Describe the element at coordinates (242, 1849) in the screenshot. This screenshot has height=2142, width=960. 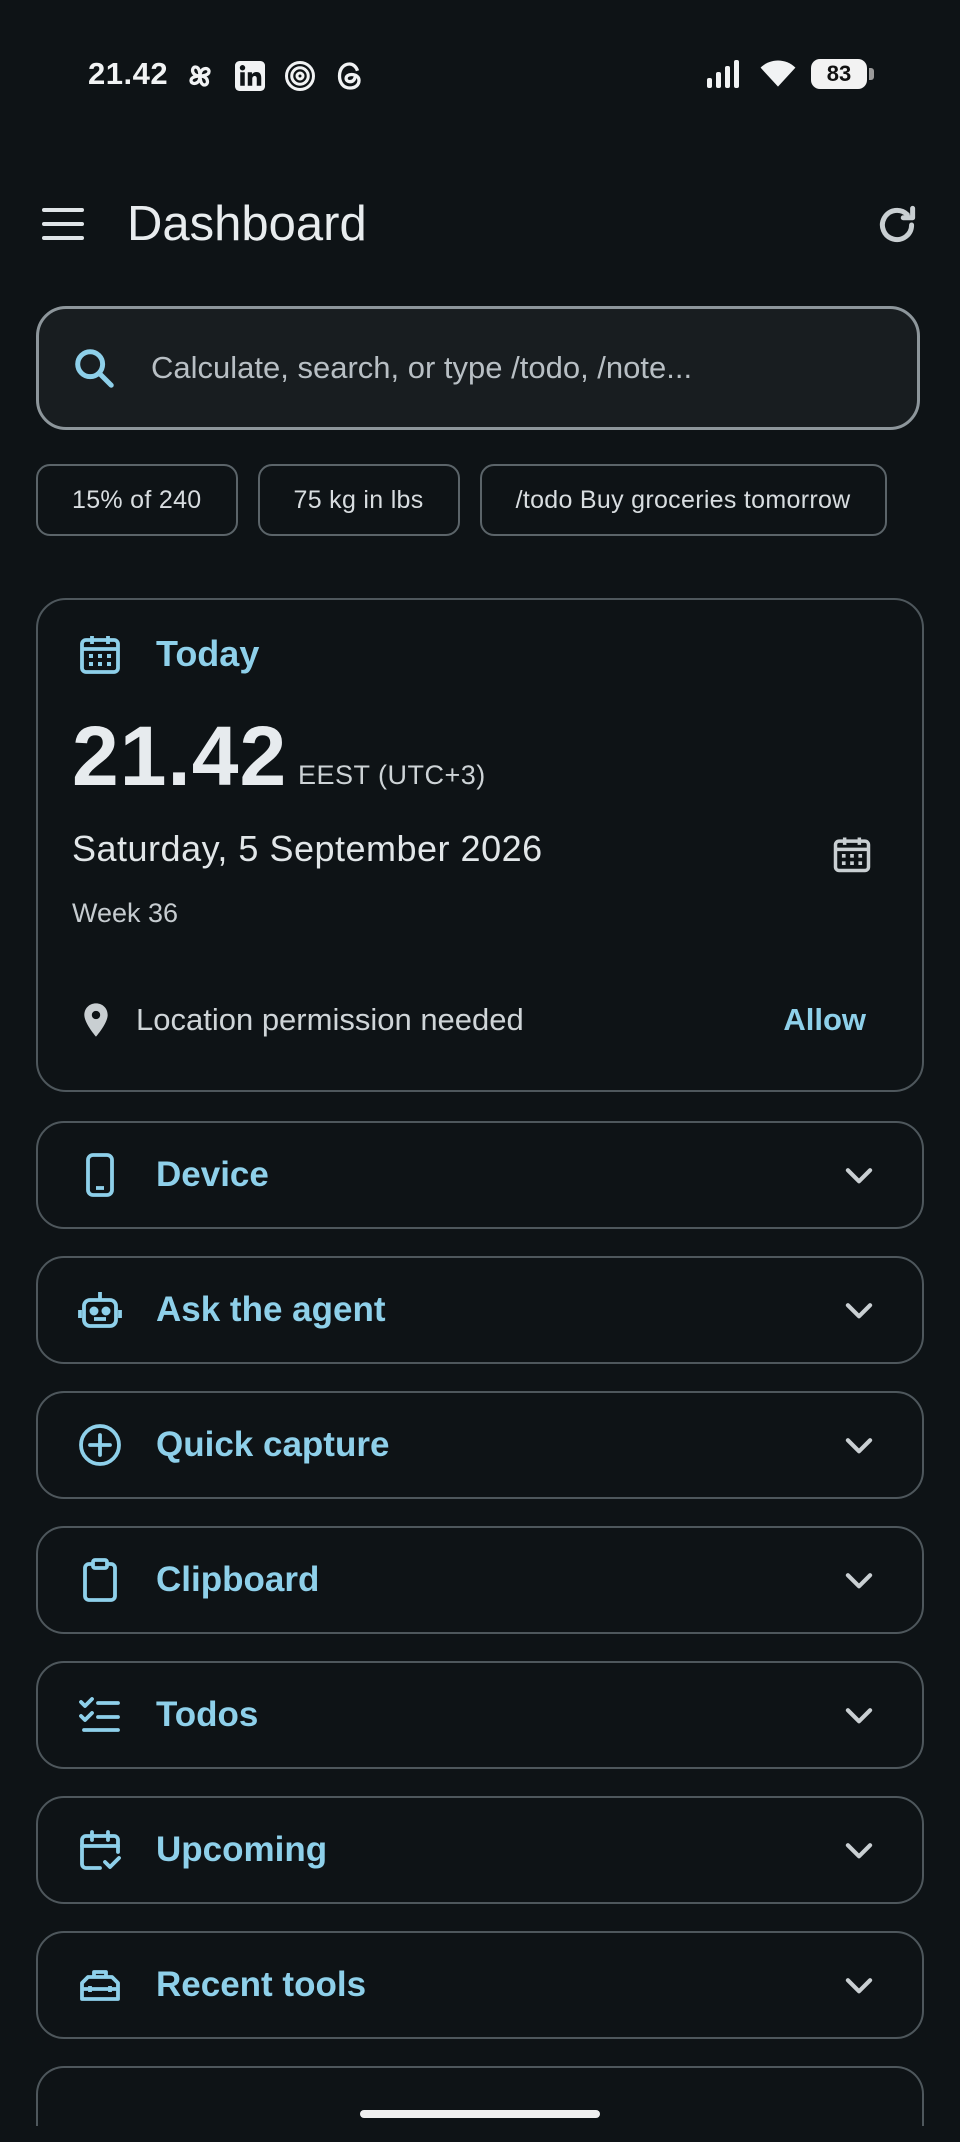
I see `section-title: Upcoming` at that location.